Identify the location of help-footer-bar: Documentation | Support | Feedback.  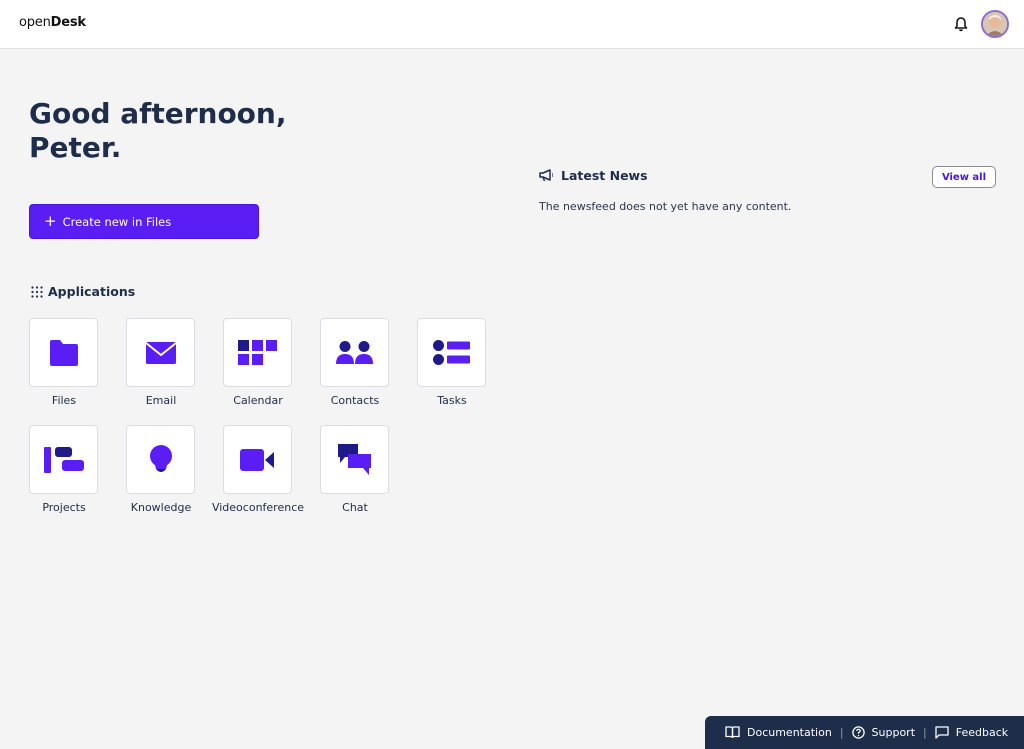
(864, 732).